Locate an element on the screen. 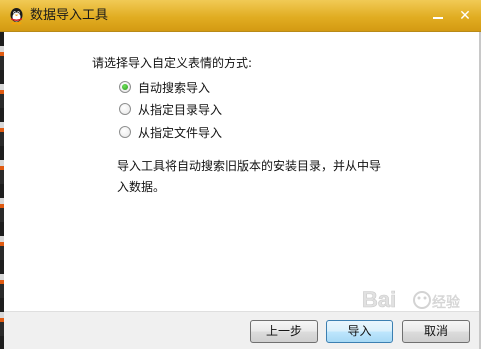 This screenshot has width=481, height=349. close-button: ✕ is located at coordinates (465, 16).